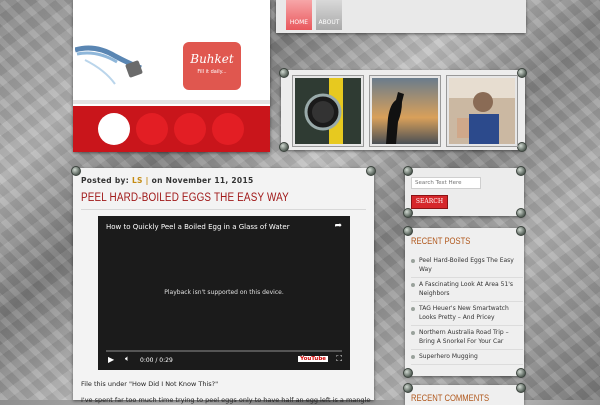 The image size is (600, 405). I want to click on youtube-logo: YouTube, so click(313, 359).